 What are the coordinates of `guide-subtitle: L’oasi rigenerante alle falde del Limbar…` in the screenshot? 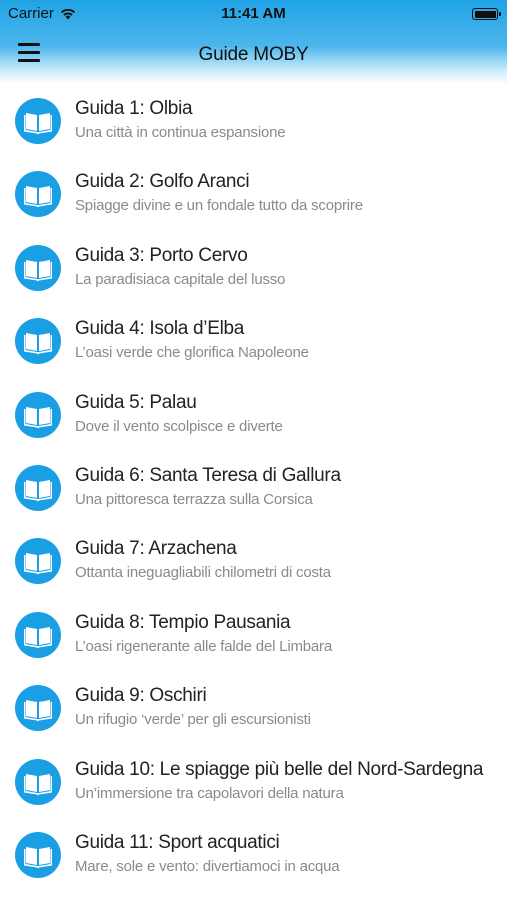 It's located at (203, 646).